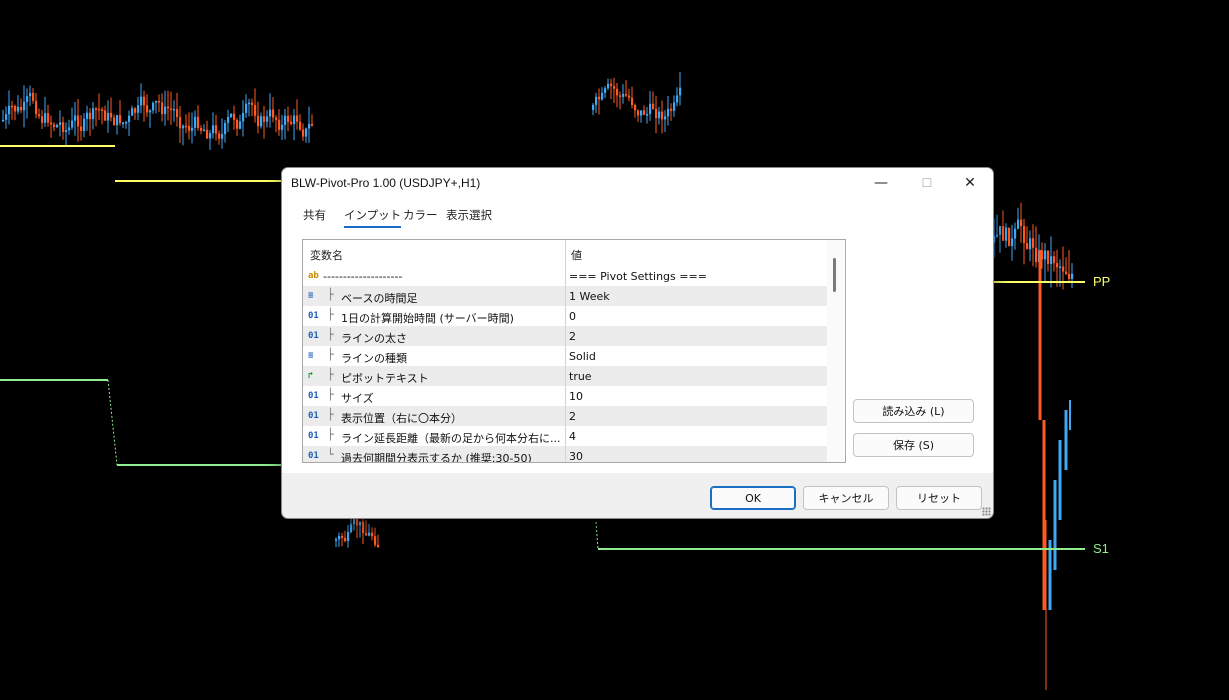 This screenshot has height=700, width=1229. What do you see at coordinates (572, 316) in the screenshot?
I see `variable-value: 0` at bounding box center [572, 316].